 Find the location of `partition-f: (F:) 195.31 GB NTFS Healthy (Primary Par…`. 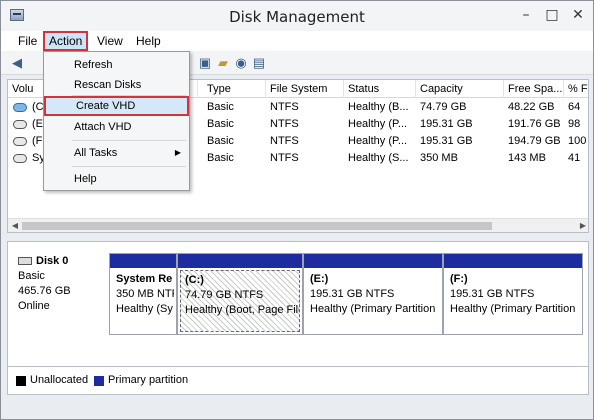

partition-f: (F:) 195.31 GB NTFS Healthy (Primary Par… is located at coordinates (513, 294).